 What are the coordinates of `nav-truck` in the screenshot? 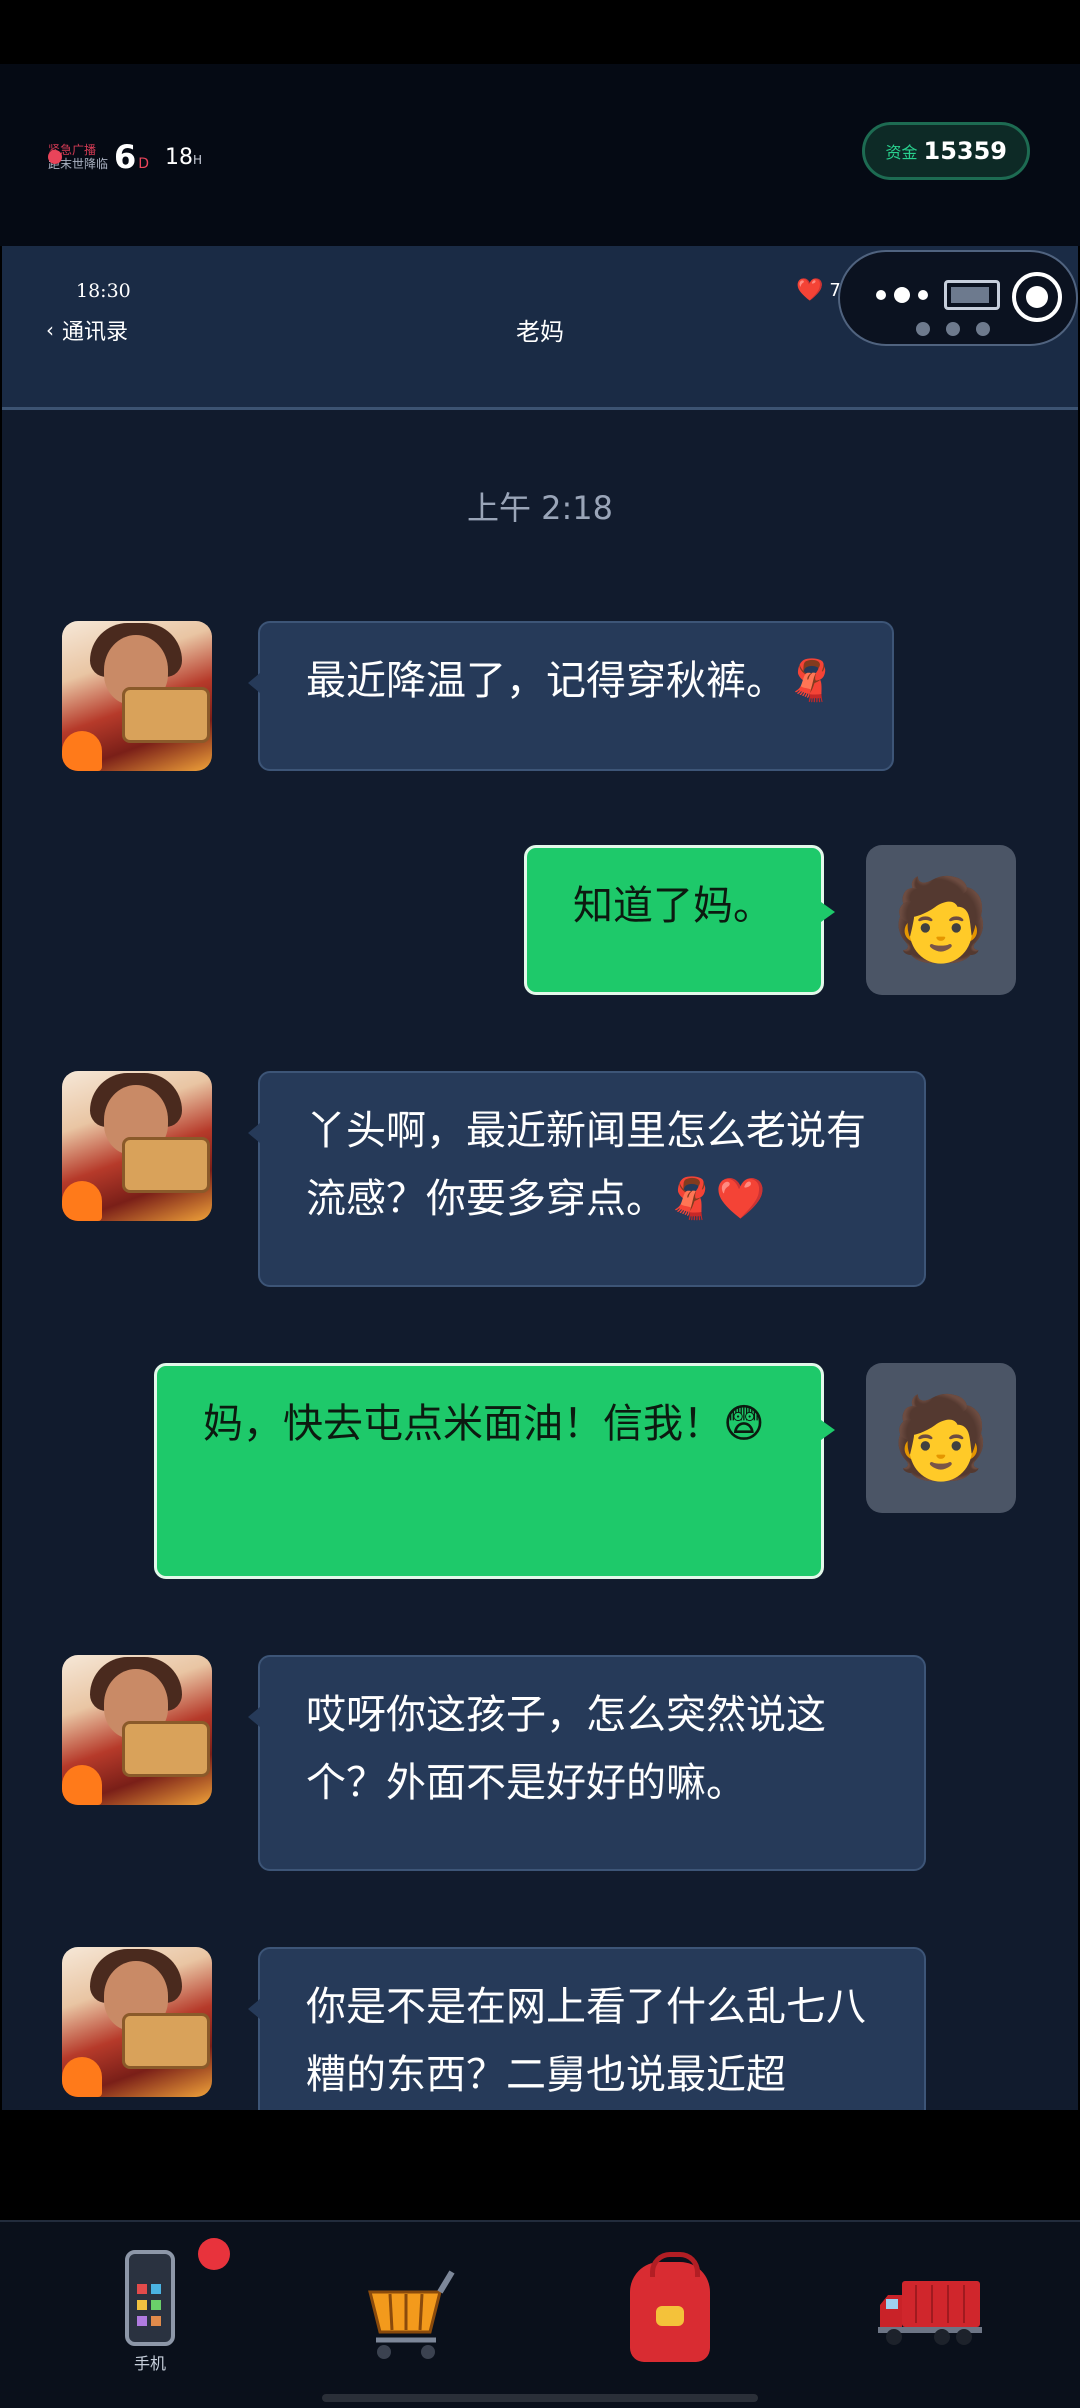 It's located at (930, 2312).